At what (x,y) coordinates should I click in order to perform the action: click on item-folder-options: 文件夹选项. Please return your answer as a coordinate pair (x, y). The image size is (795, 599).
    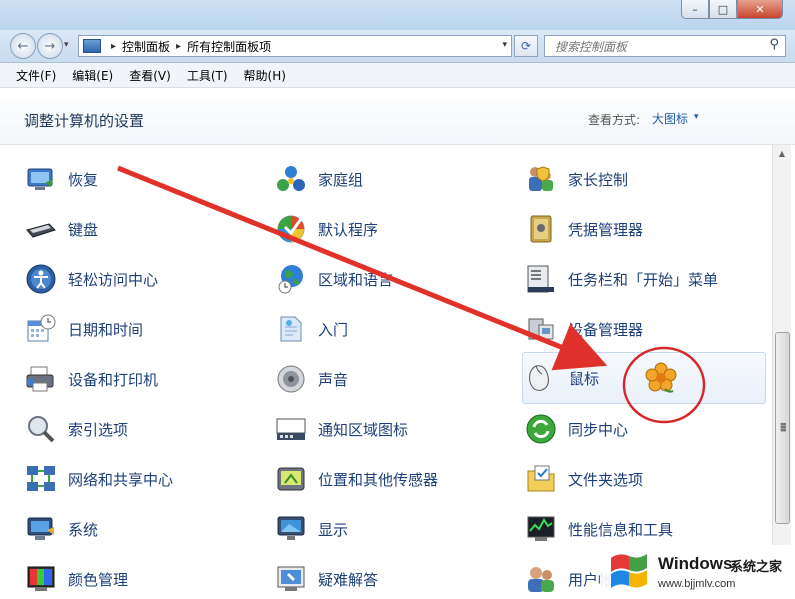
    Looking at the image, I should click on (583, 479).